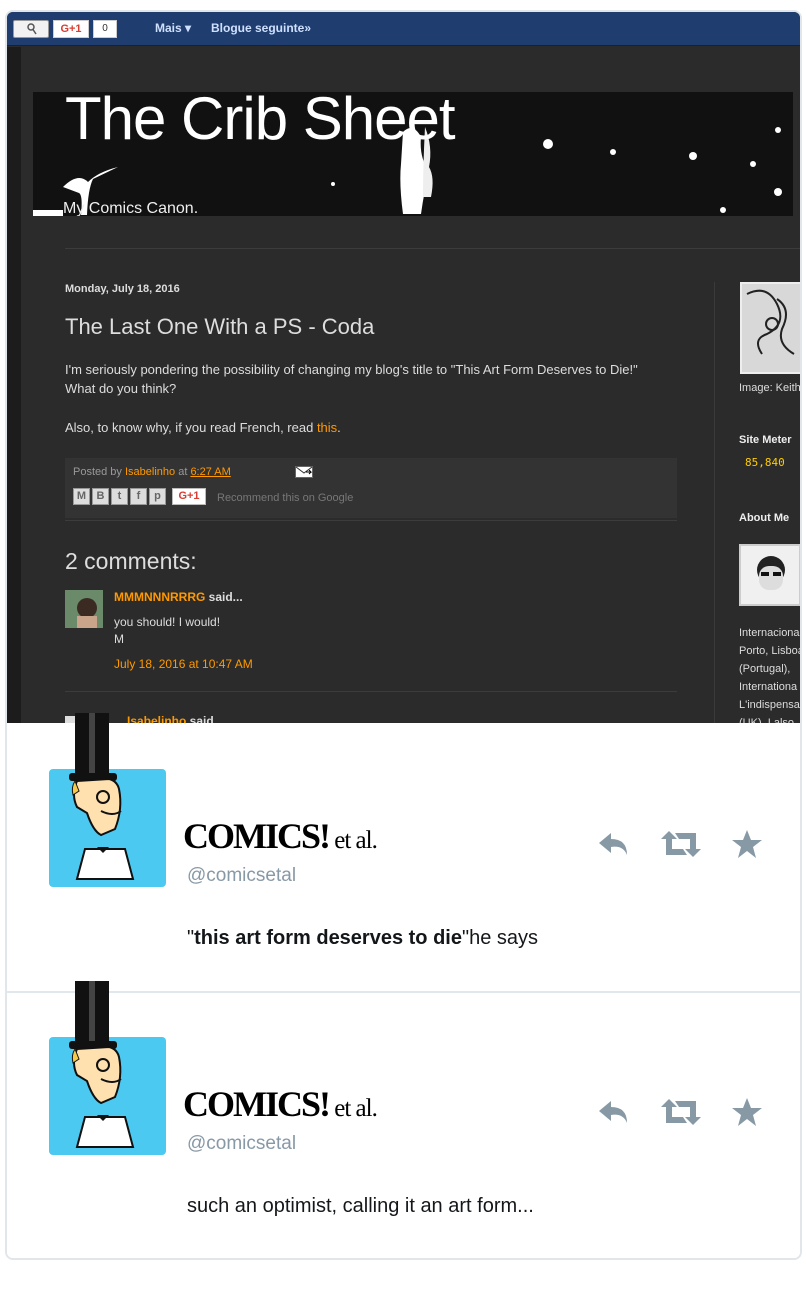  What do you see at coordinates (765, 669) in the screenshot?
I see `bio-line: (Portugal),` at bounding box center [765, 669].